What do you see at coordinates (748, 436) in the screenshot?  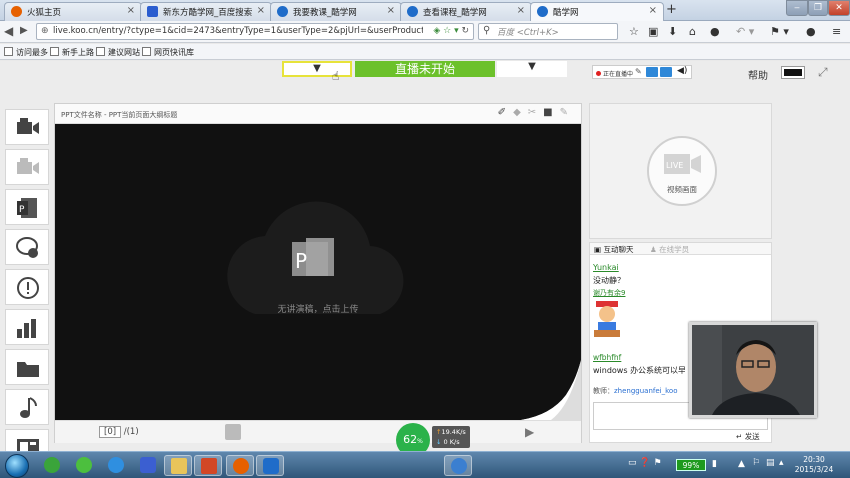 I see `send-button: ↵ 发送` at bounding box center [748, 436].